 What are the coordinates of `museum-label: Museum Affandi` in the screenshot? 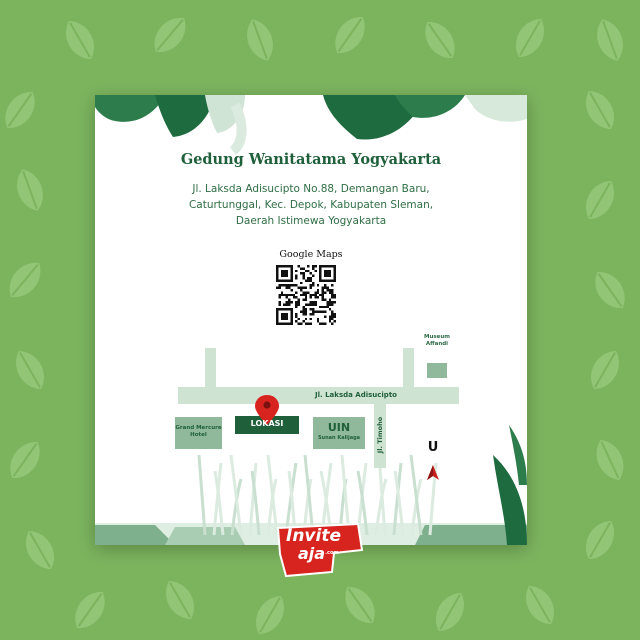 It's located at (437, 340).